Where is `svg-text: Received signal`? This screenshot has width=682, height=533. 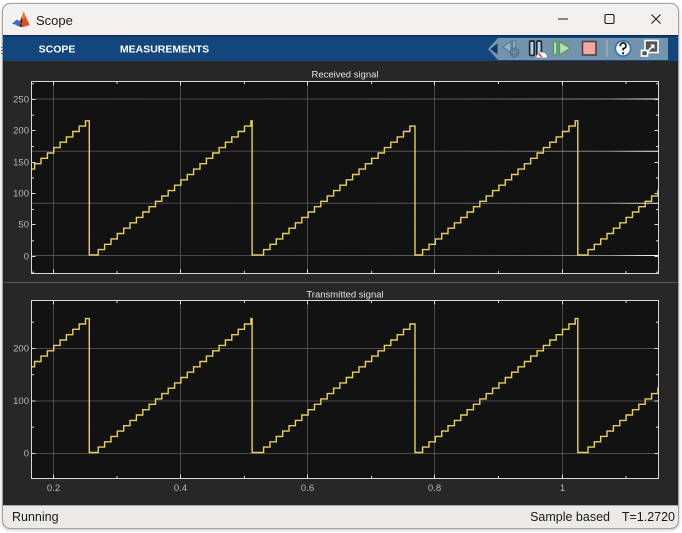 svg-text: Received signal is located at coordinates (344, 75).